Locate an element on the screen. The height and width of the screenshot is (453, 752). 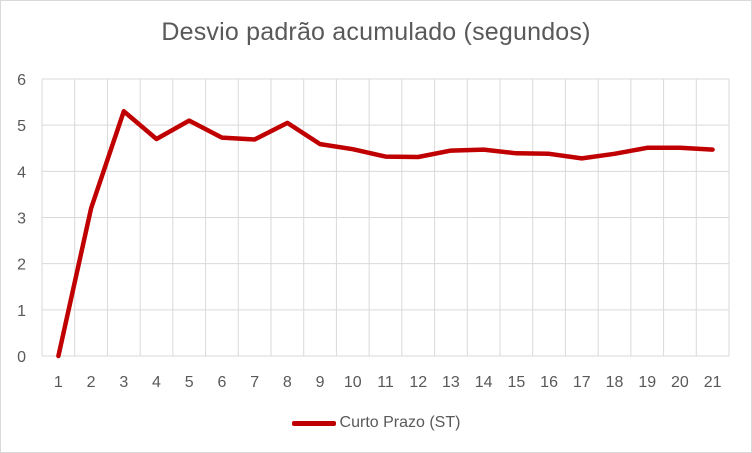
x-tick-label: 8 is located at coordinates (287, 382).